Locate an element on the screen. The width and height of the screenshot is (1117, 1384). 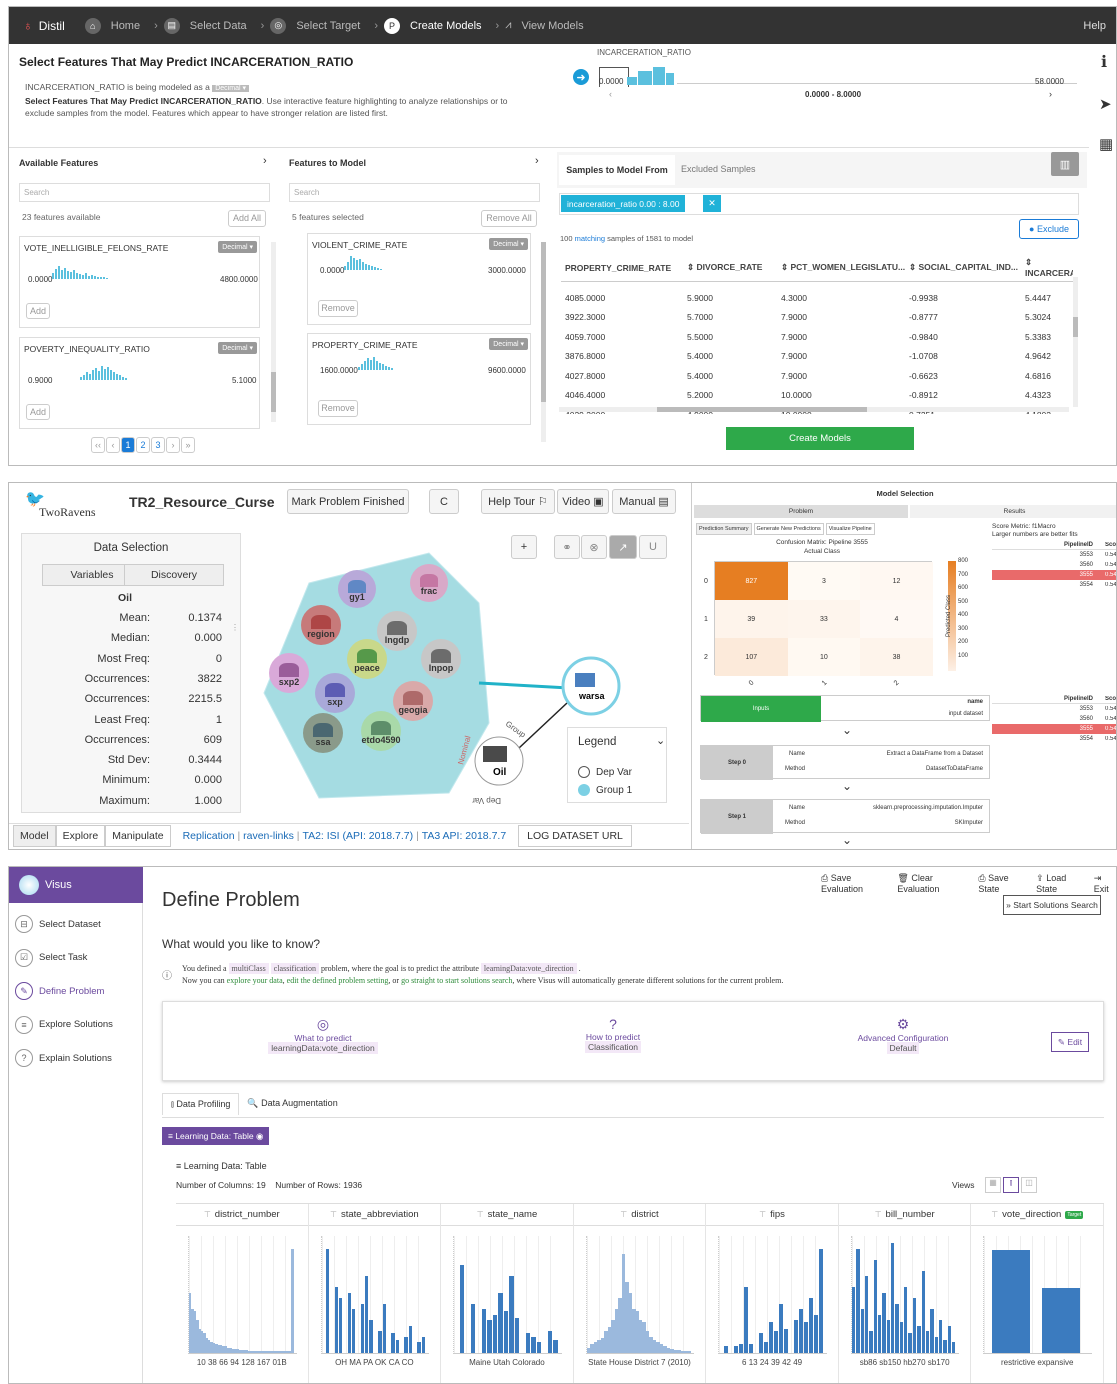
add-all-button: Add All is located at coordinates (247, 218).